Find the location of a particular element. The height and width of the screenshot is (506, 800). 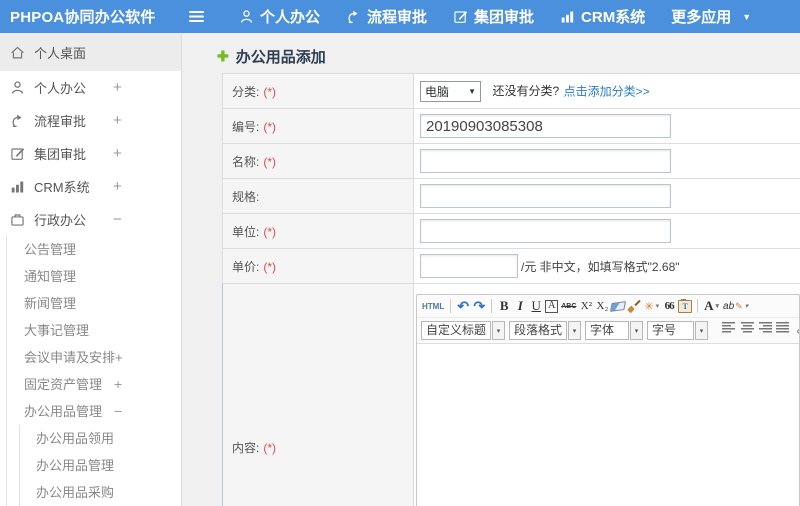

sidebar-item-label: 流程审批 is located at coordinates (60, 121).